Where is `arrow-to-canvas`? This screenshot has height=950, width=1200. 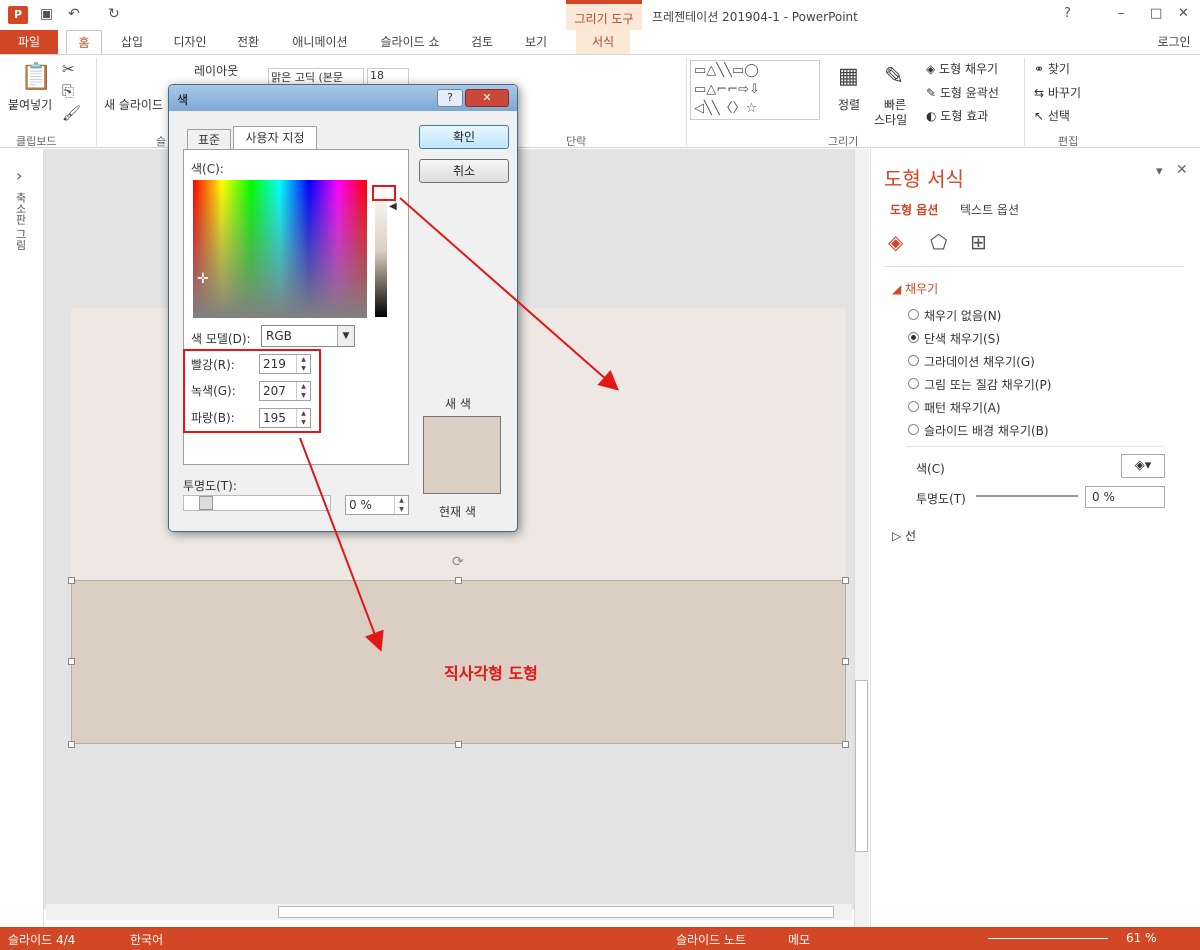
arrow-to-canvas is located at coordinates (509, 294).